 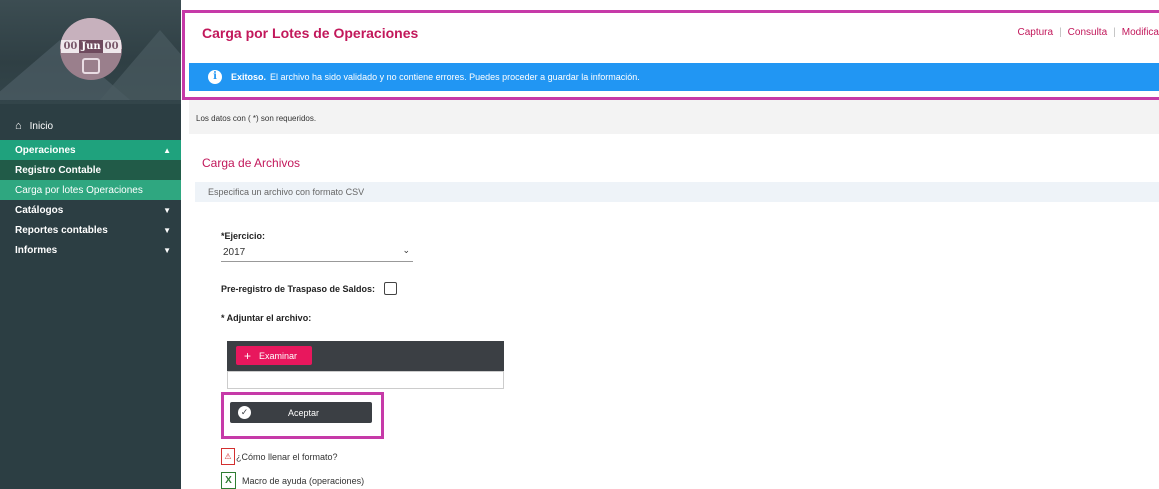 What do you see at coordinates (390, 288) in the screenshot?
I see `preregistro-checkbox` at bounding box center [390, 288].